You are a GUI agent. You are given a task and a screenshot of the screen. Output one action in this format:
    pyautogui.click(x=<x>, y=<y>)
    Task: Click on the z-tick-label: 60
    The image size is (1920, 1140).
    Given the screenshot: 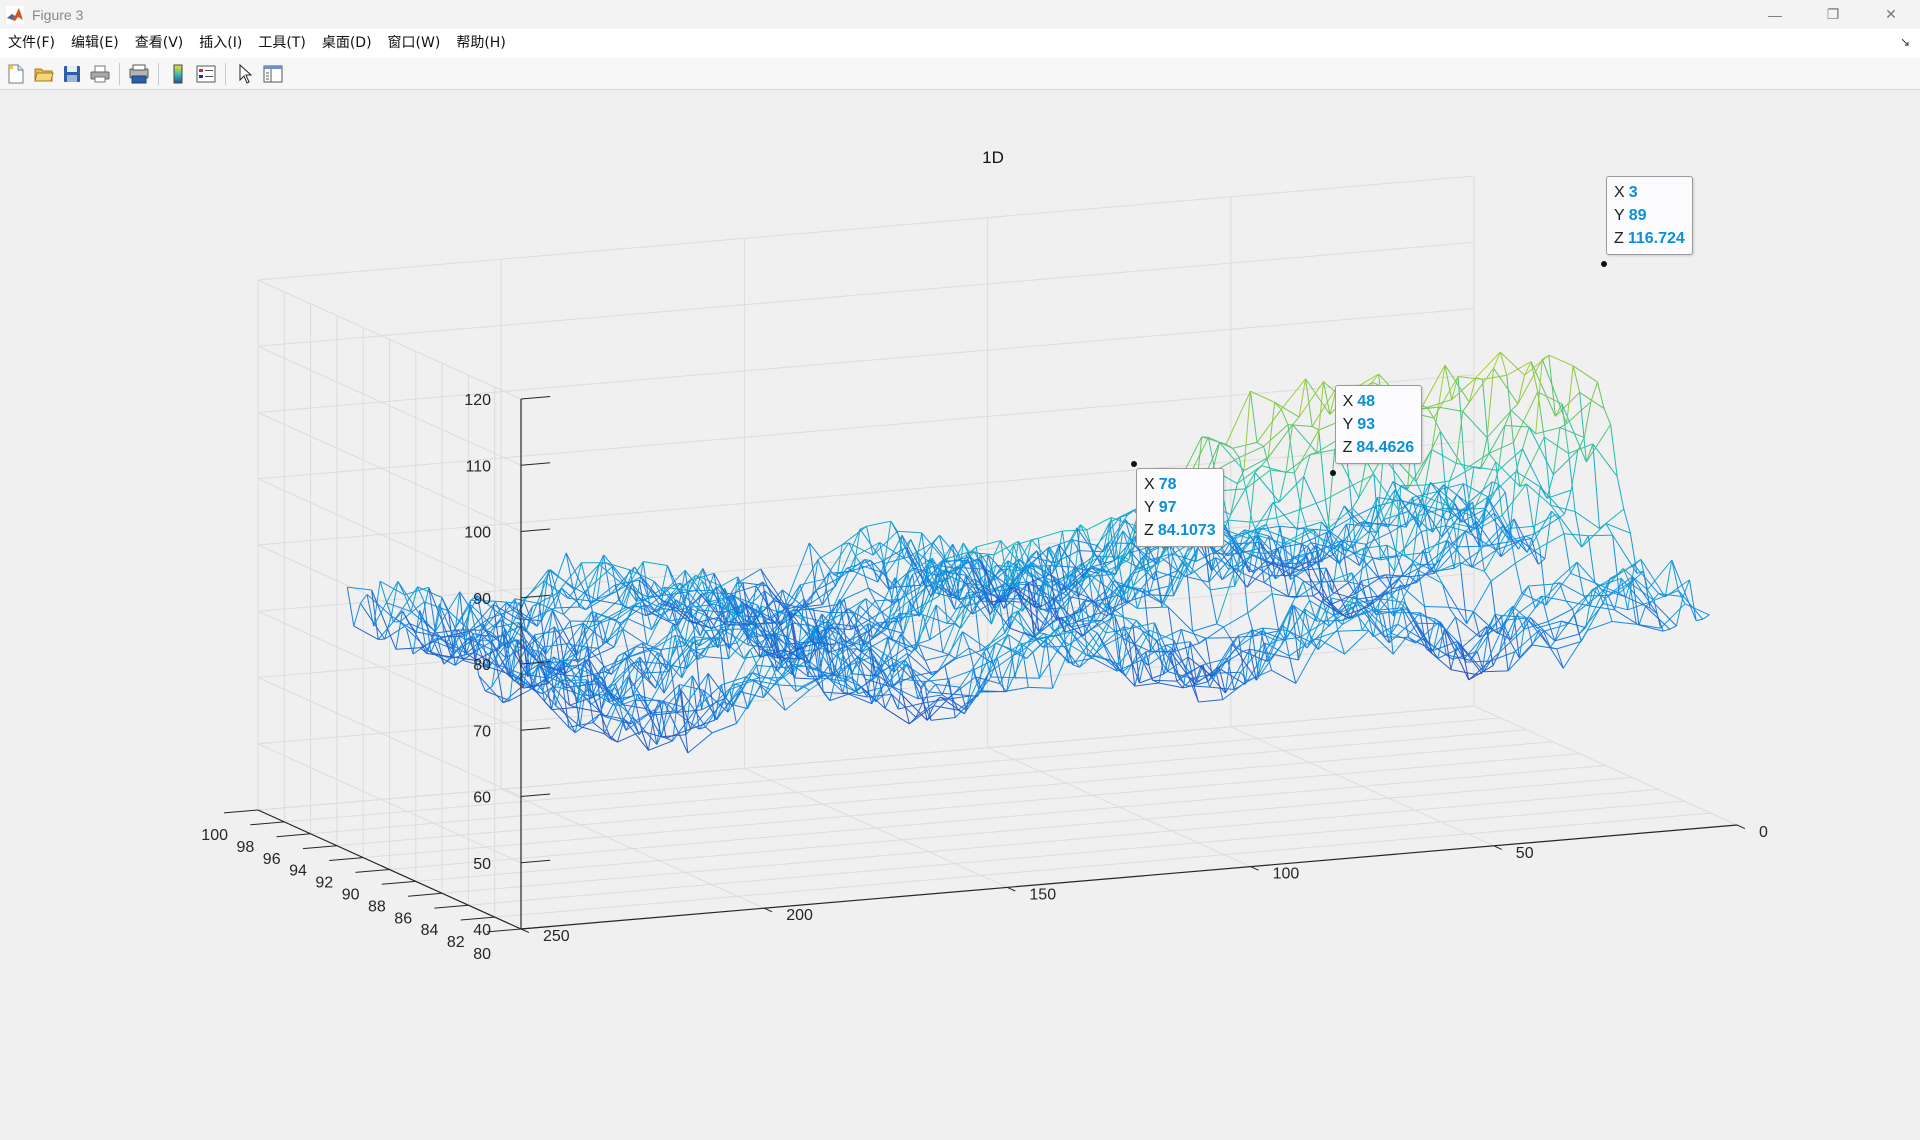 What is the action you would take?
    pyautogui.click(x=482, y=798)
    